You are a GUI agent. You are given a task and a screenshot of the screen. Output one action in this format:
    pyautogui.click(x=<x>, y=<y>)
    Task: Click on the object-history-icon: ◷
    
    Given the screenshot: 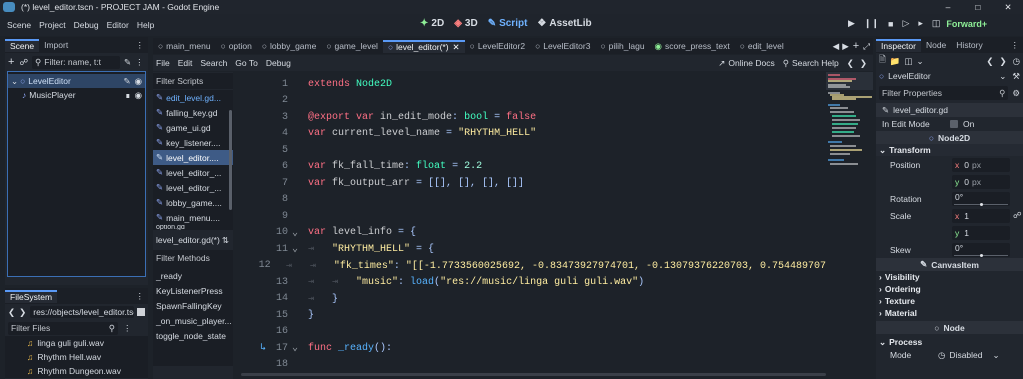 What is the action you would take?
    pyautogui.click(x=1016, y=61)
    